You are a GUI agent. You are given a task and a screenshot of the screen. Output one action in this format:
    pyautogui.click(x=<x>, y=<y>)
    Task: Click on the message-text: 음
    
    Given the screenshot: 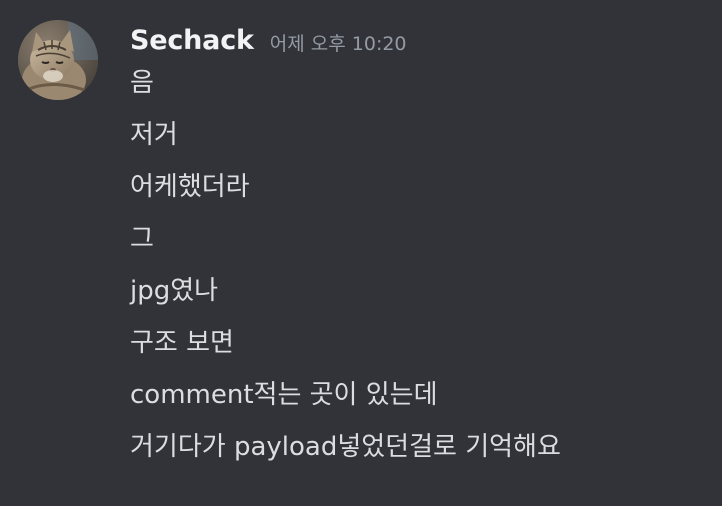 What is the action you would take?
    pyautogui.click(x=142, y=83)
    